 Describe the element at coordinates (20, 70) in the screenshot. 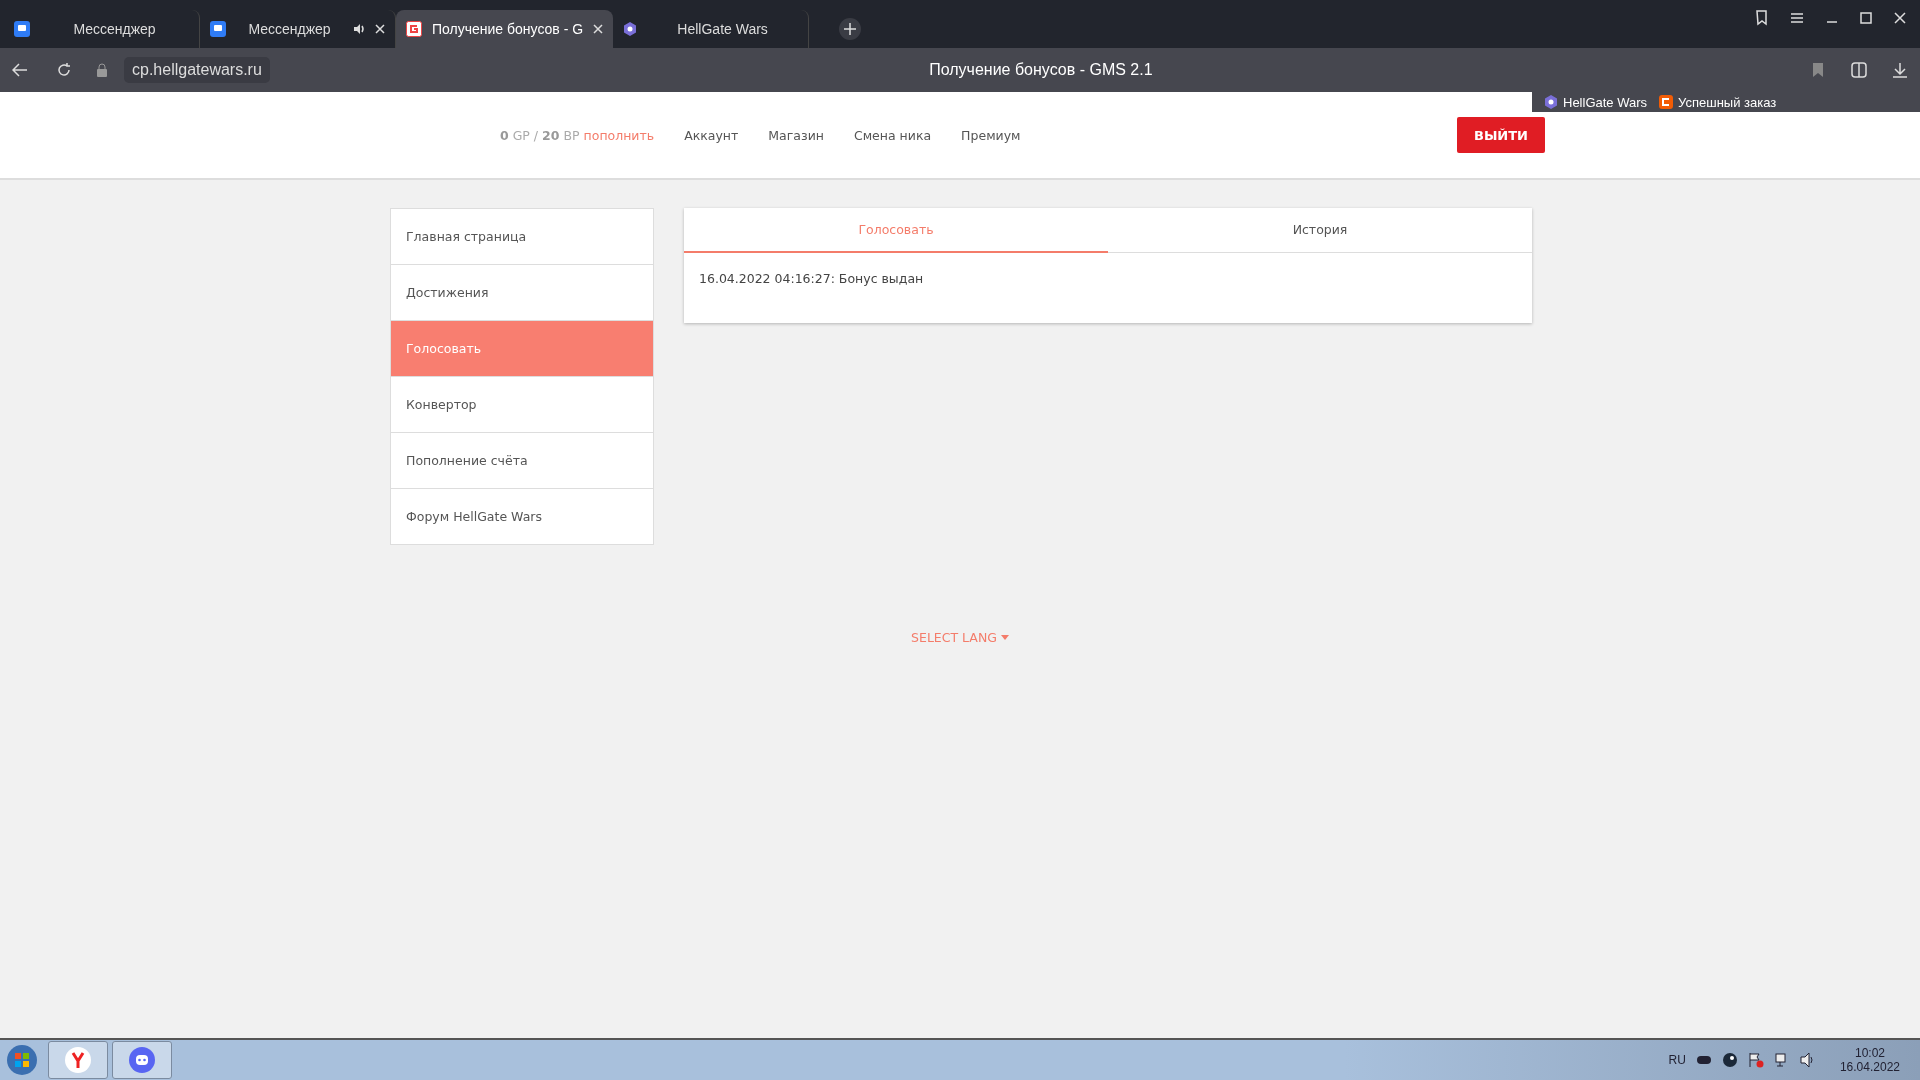

I see `back-arrow-icon` at that location.